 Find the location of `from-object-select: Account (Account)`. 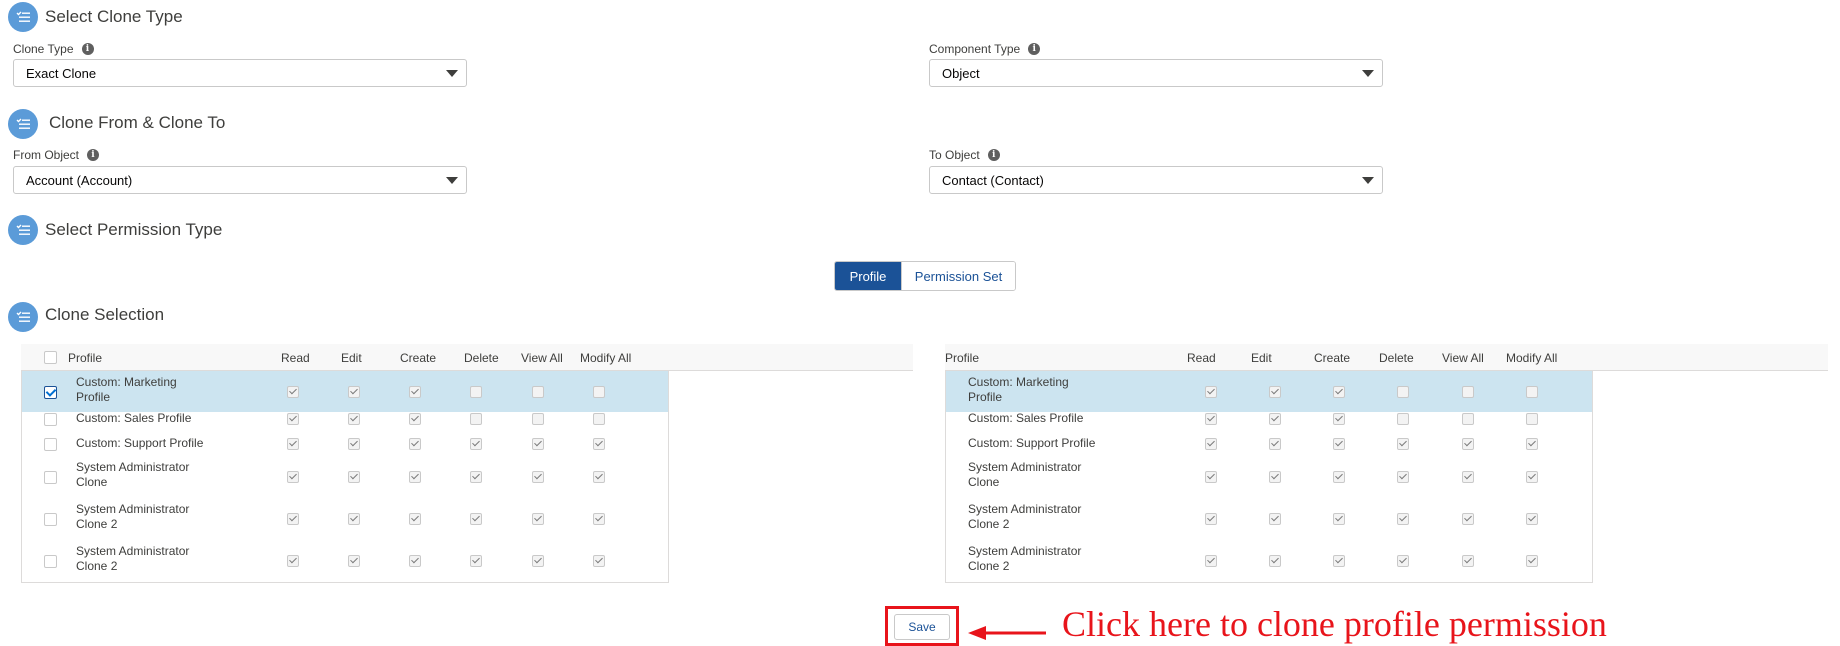

from-object-select: Account (Account) is located at coordinates (240, 180).